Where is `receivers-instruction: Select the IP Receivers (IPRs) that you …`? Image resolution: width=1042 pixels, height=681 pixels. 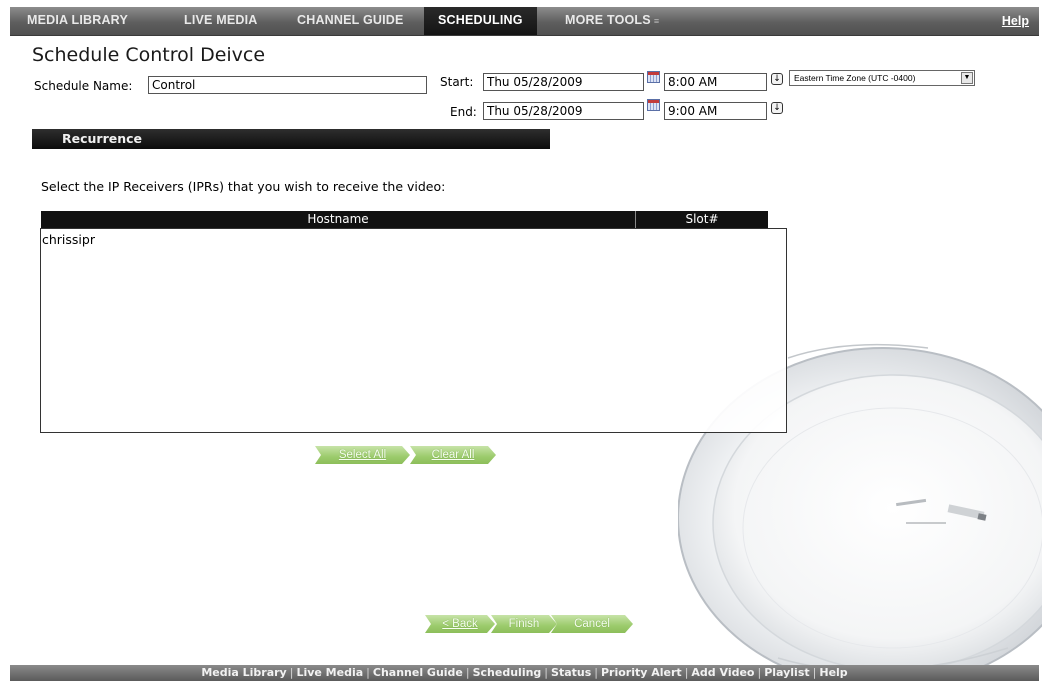
receivers-instruction: Select the IP Receivers (IPRs) that you … is located at coordinates (243, 186).